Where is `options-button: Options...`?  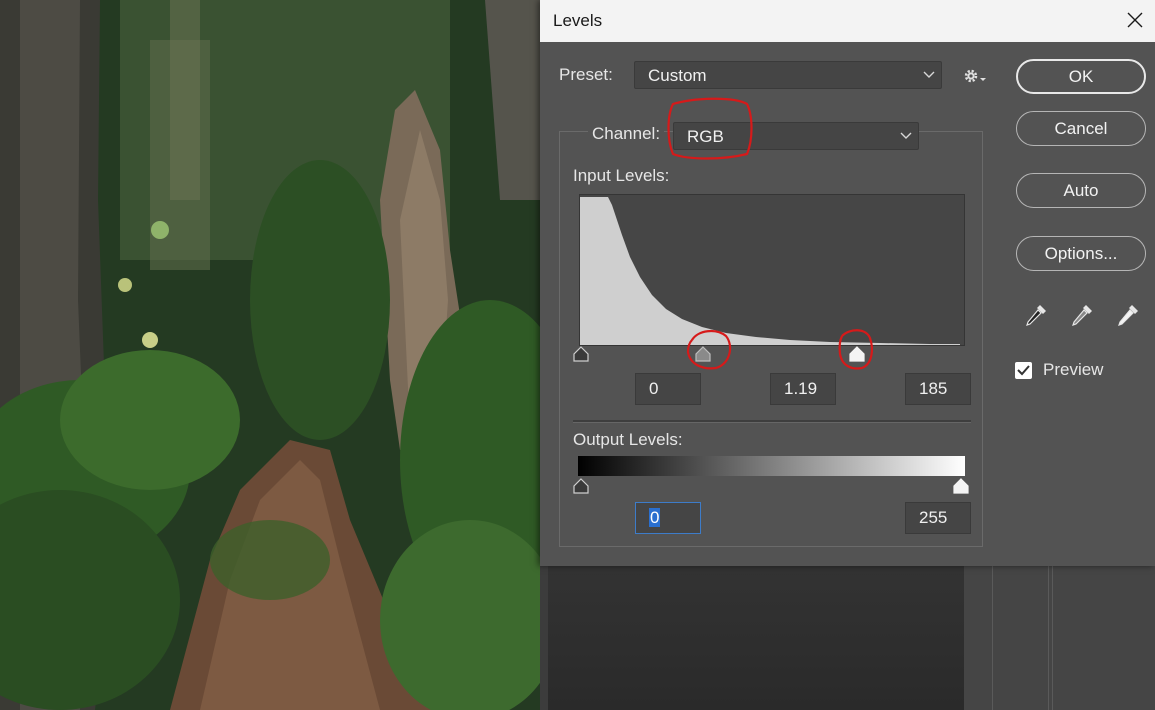 options-button: Options... is located at coordinates (1081, 253).